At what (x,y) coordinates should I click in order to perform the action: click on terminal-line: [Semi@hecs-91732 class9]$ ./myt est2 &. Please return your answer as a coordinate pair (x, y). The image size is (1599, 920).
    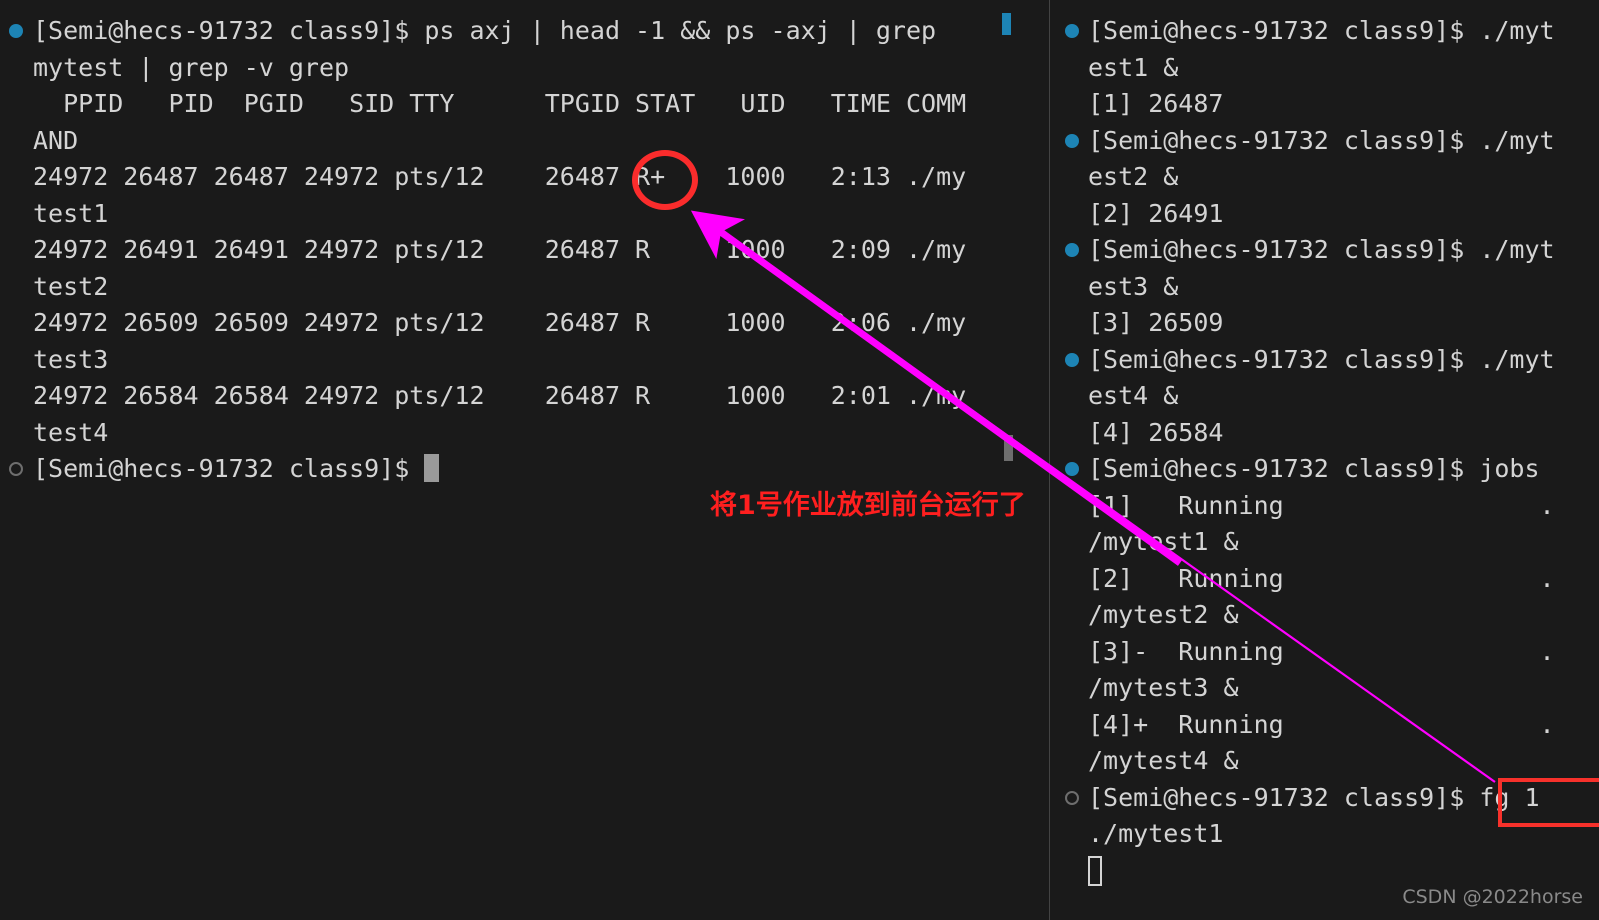
    Looking at the image, I should click on (1324, 159).